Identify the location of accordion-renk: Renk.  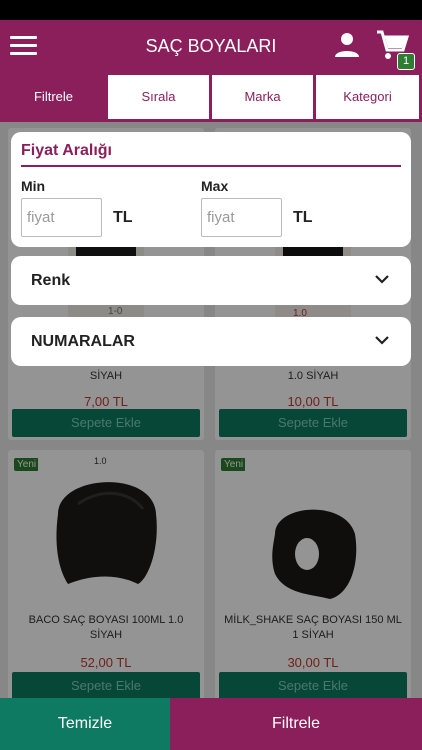
(211, 280).